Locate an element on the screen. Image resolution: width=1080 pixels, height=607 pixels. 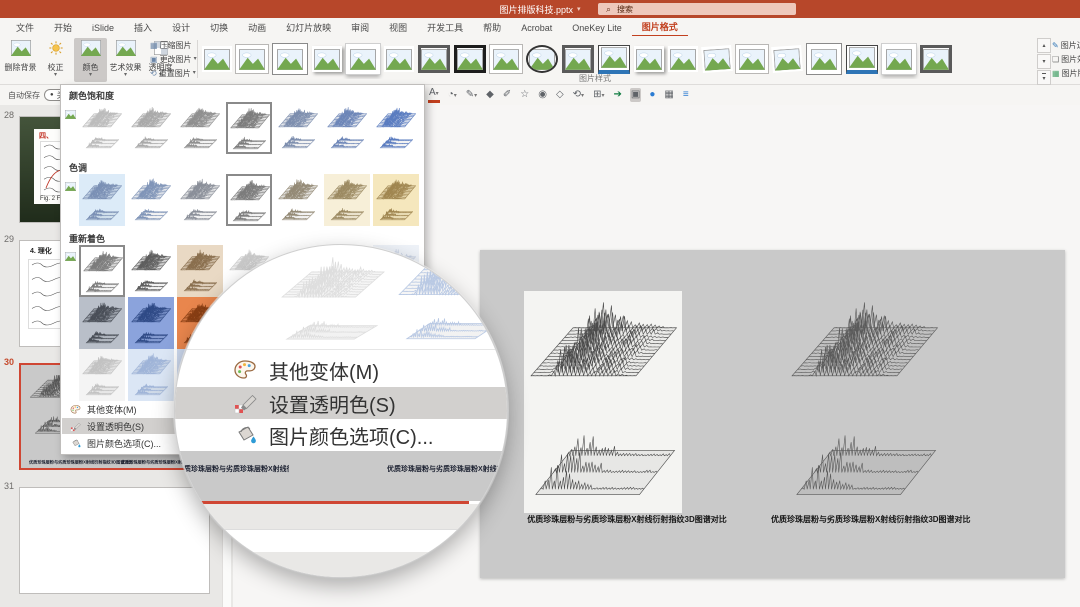
mini-toolbar-icon-12: ● is located at coordinates (652, 95).